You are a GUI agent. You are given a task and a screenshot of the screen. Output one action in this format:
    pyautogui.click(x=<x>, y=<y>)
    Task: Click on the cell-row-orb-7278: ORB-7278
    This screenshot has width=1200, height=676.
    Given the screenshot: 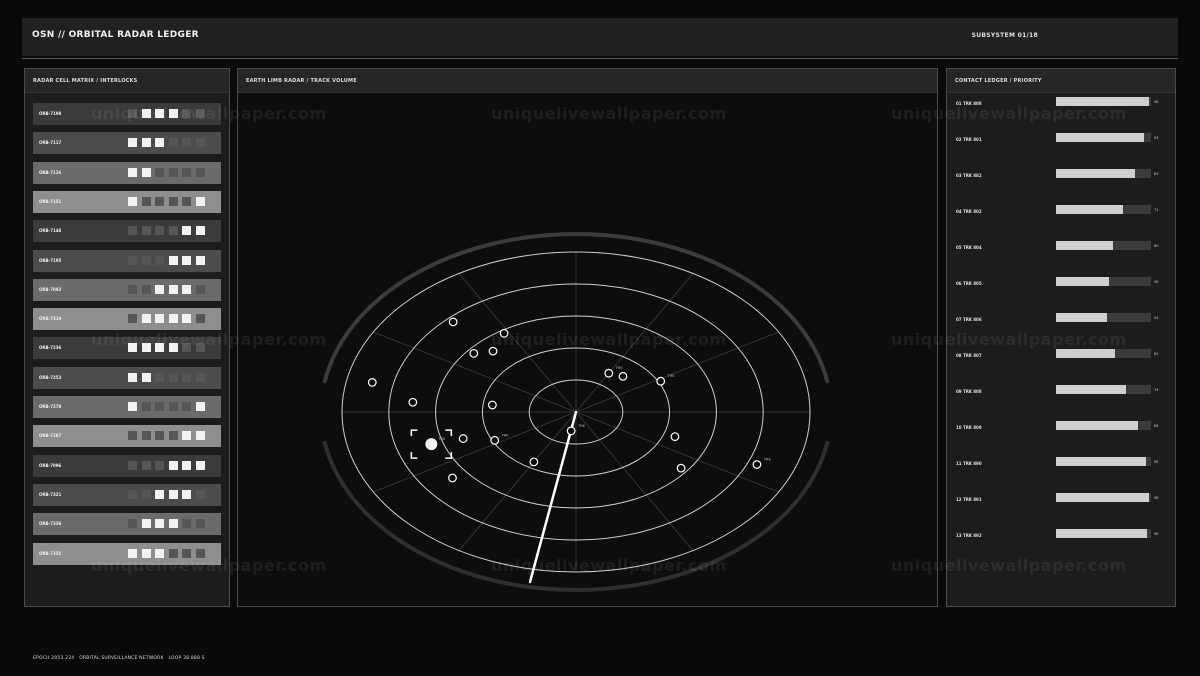 What is the action you would take?
    pyautogui.click(x=127, y=407)
    